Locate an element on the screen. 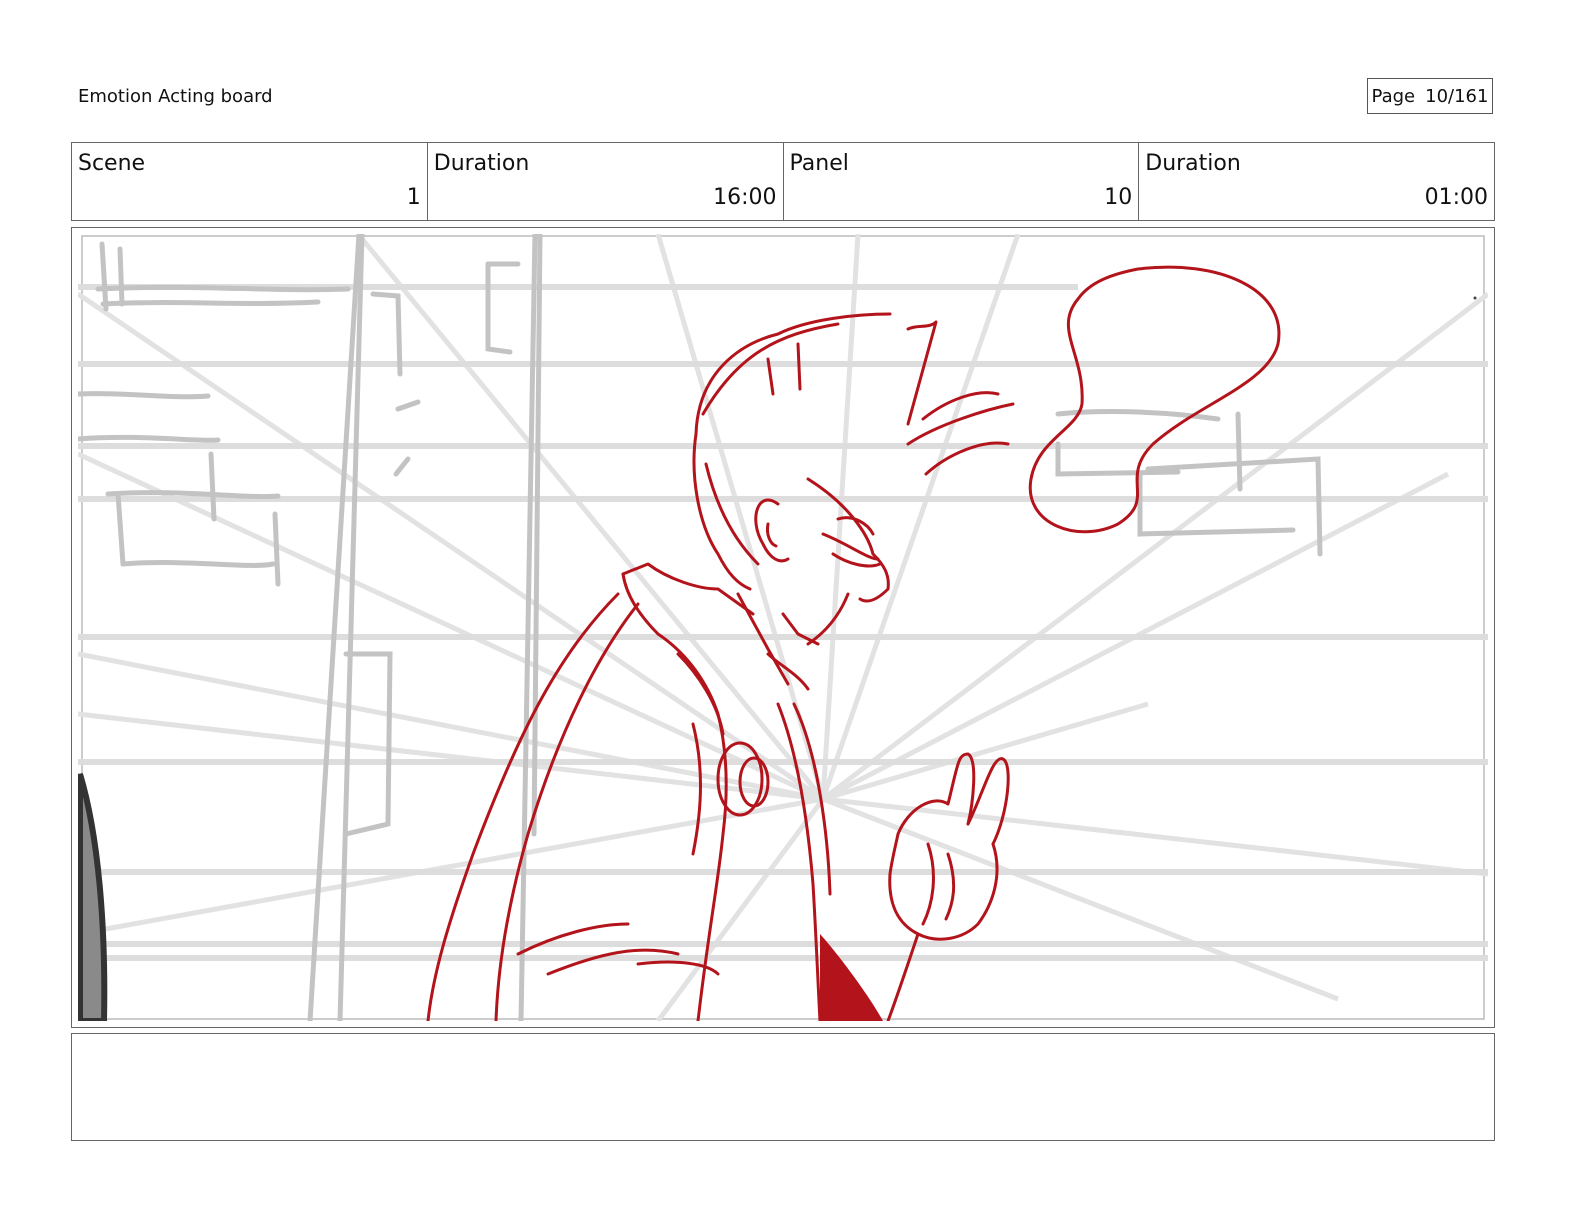 This screenshot has height=1224, width=1584. panel-label: Panel is located at coordinates (819, 163).